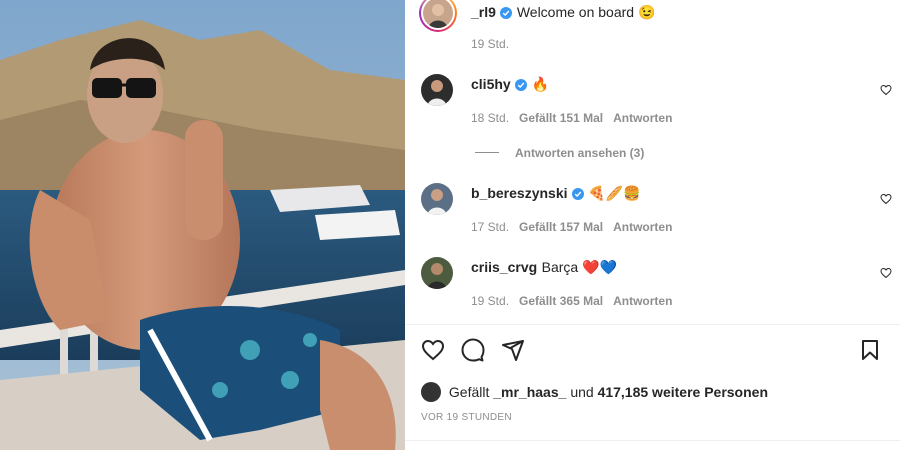 The width and height of the screenshot is (900, 450). What do you see at coordinates (683, 392) in the screenshot?
I see `likes-count: 417,185 weitere Personen` at bounding box center [683, 392].